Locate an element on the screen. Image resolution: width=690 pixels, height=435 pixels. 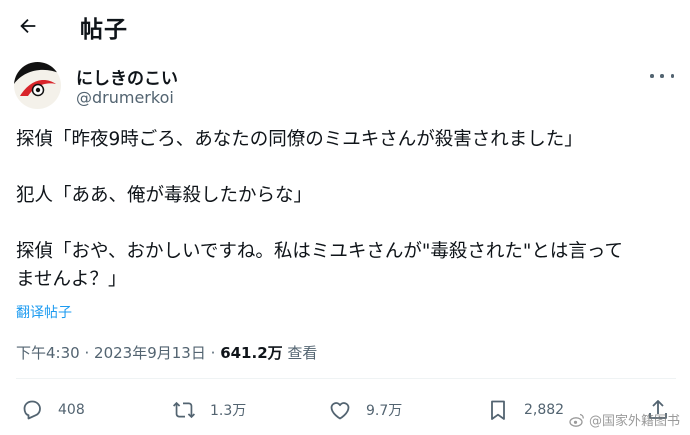
tweet-line: ませんよ？」 is located at coordinates (71, 279).